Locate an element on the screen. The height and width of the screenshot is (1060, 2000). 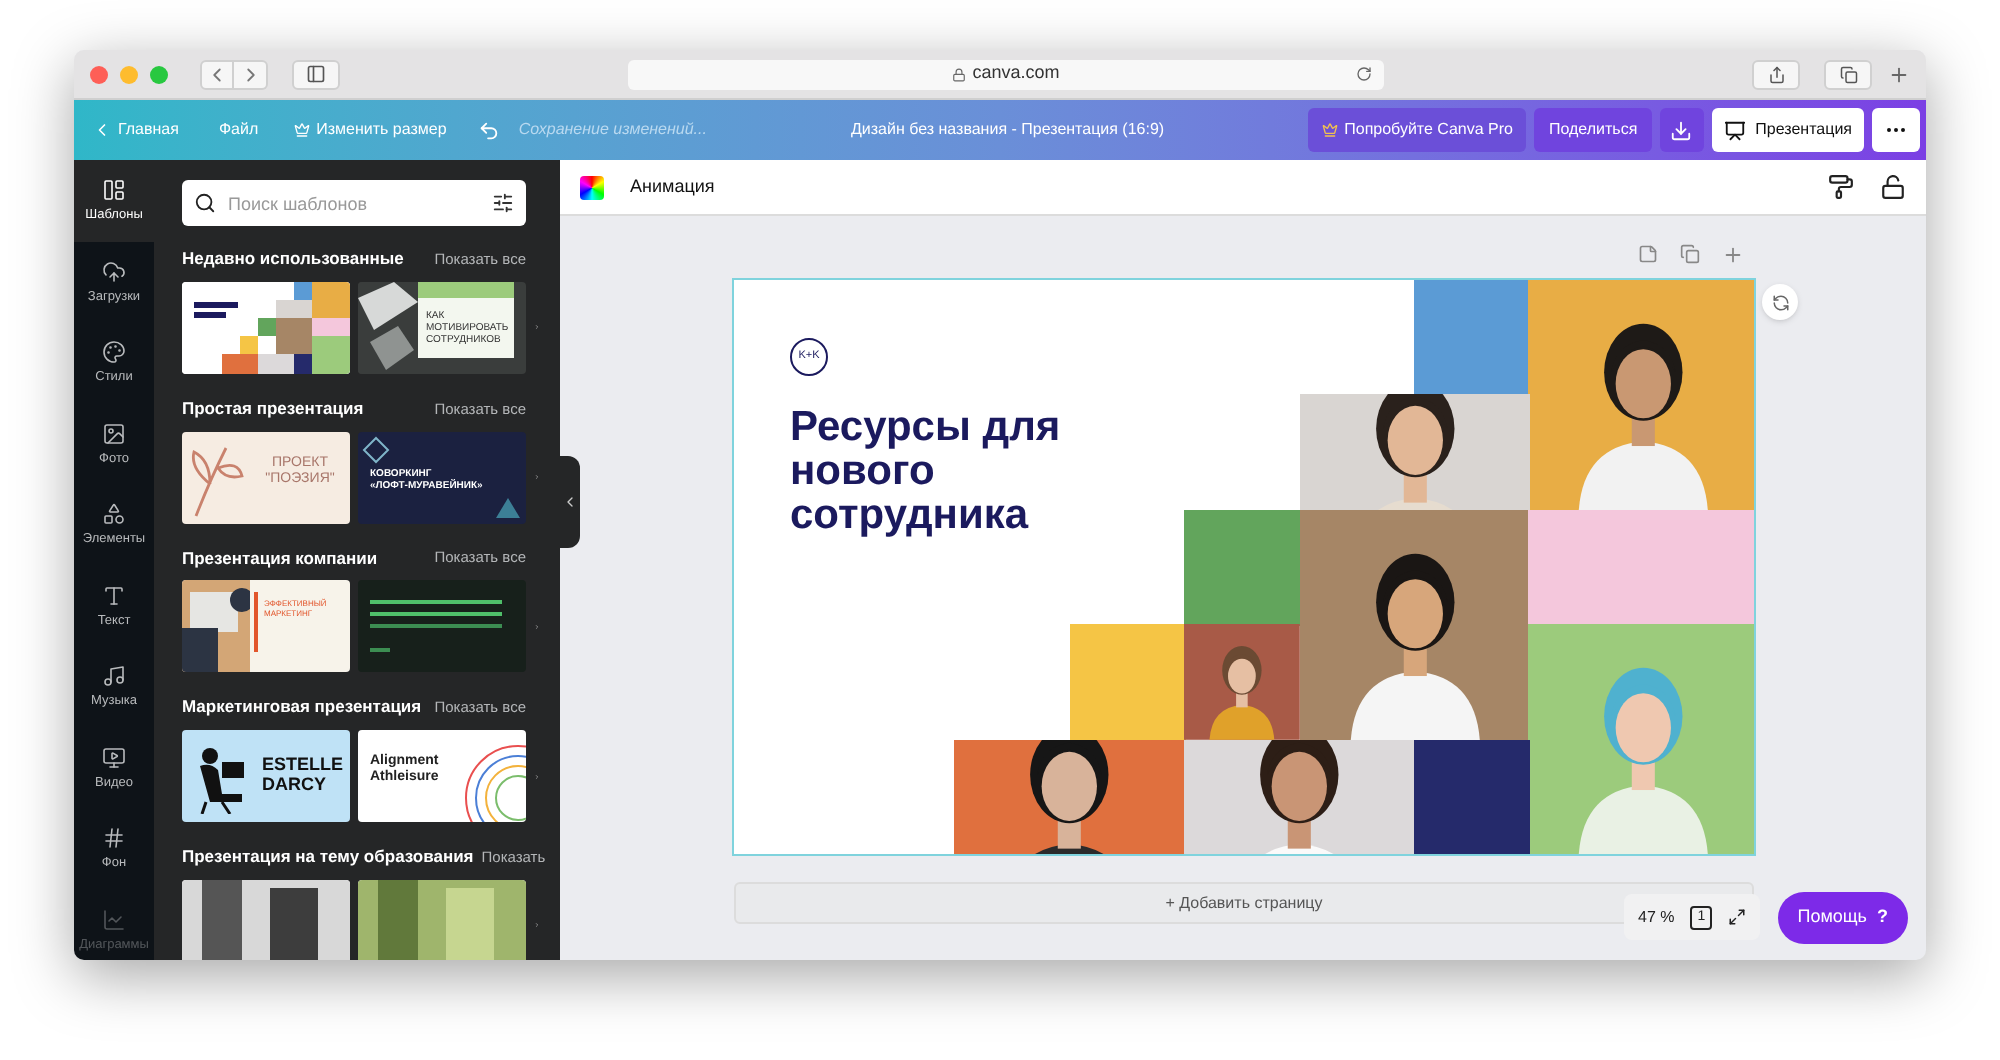
fullscreen-icon is located at coordinates (1737, 917).